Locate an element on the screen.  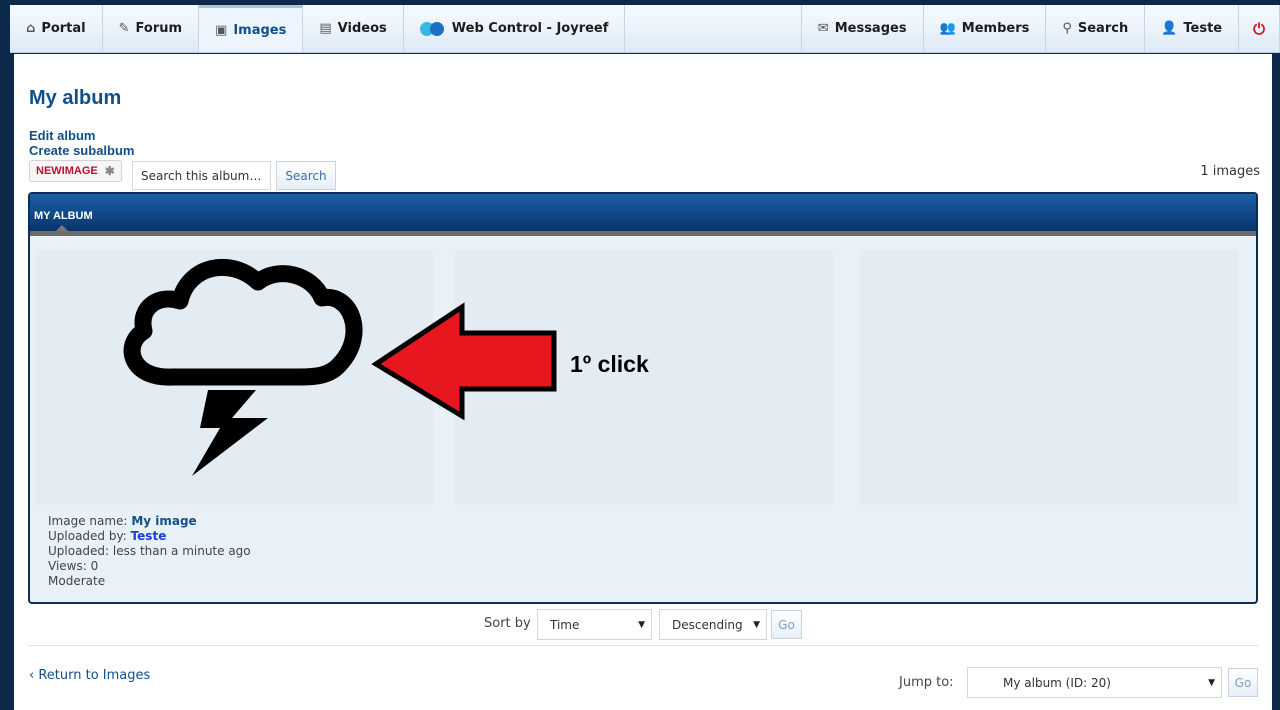
moderate-link: Moderate is located at coordinates (149, 581).